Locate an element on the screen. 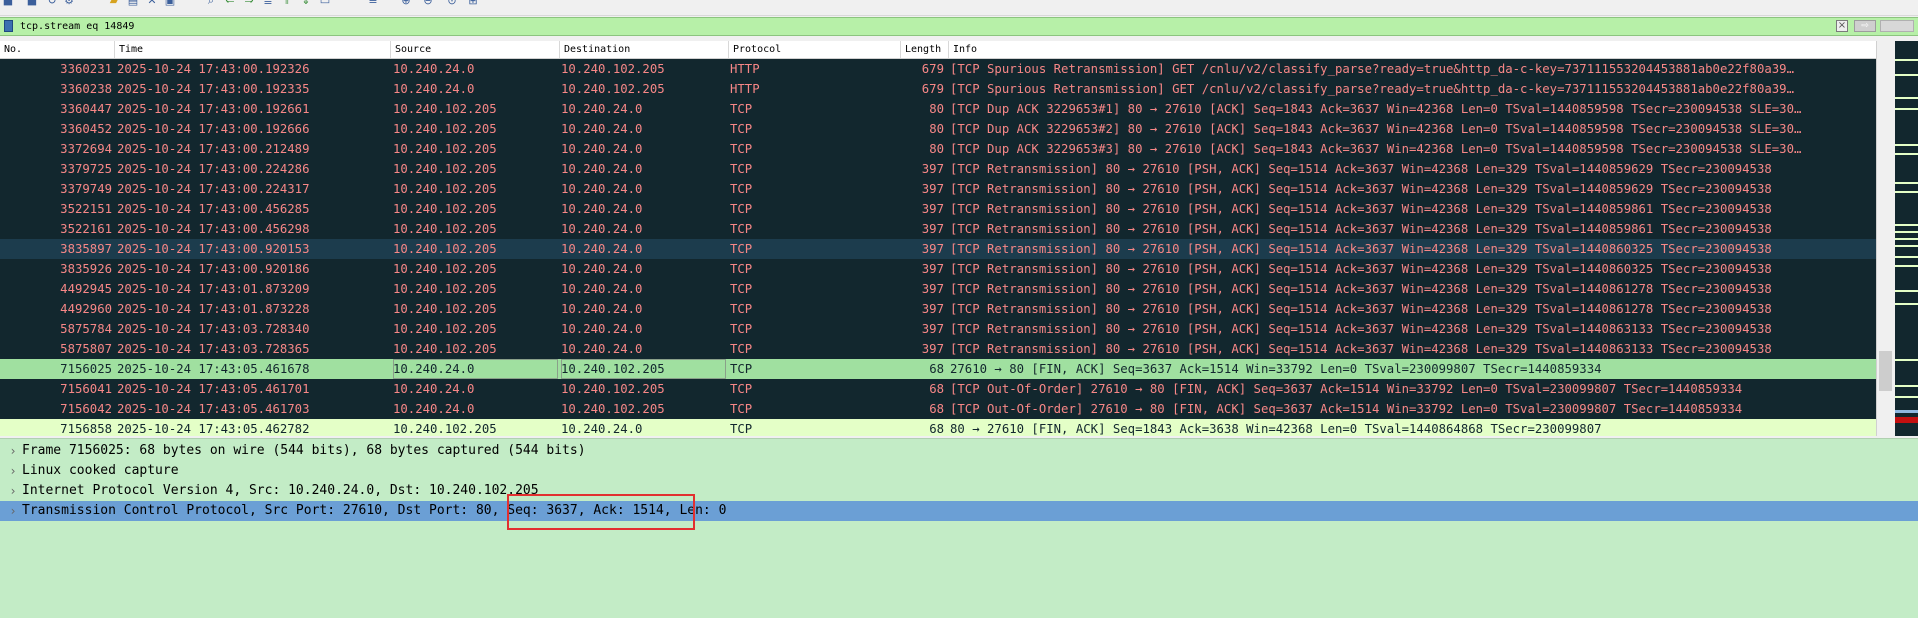 This screenshot has height=618, width=1918. column-header-length: Length is located at coordinates (925, 49).